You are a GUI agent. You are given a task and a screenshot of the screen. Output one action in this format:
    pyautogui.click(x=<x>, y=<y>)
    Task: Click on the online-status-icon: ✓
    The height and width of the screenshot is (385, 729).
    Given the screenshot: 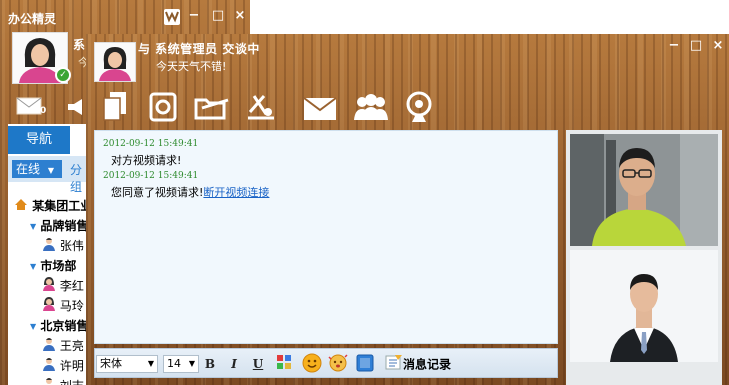 What is the action you would take?
    pyautogui.click(x=63, y=75)
    